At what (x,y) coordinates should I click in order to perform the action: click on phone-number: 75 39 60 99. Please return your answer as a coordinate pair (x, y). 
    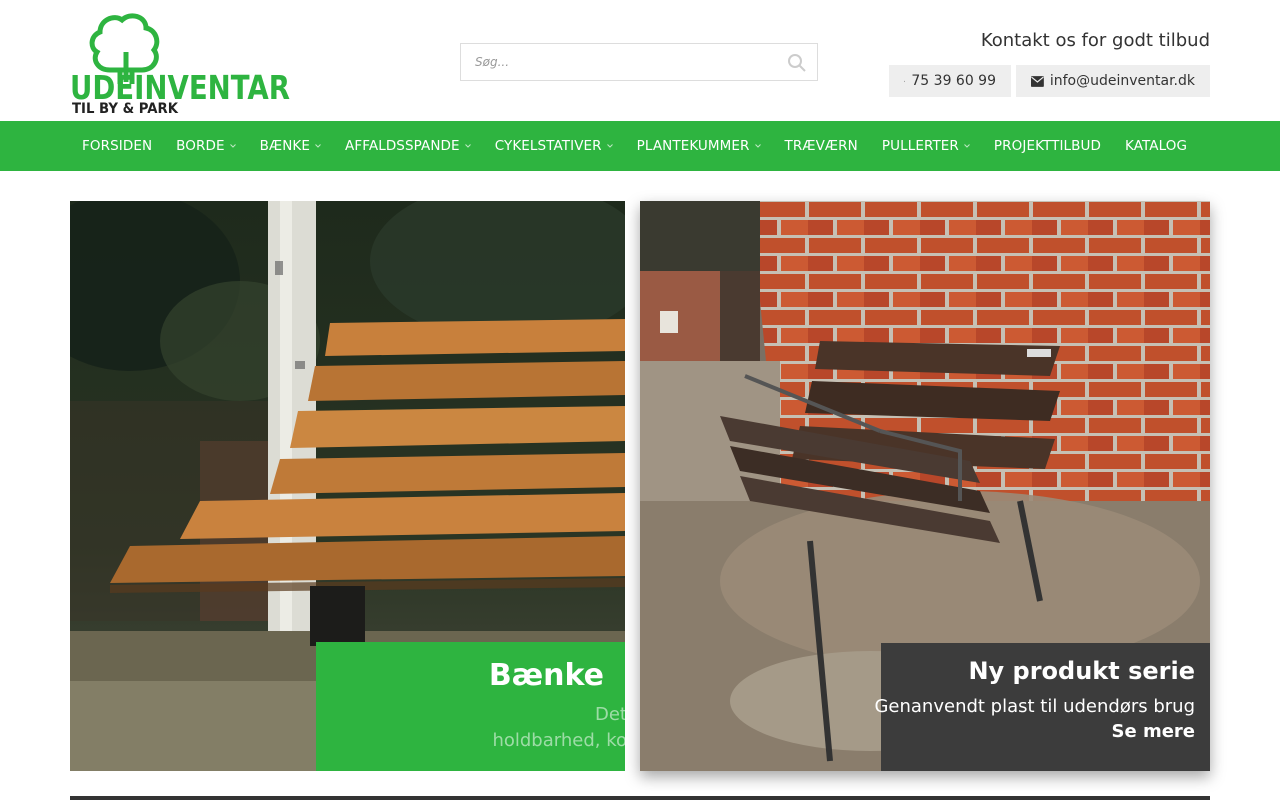
    Looking at the image, I should click on (953, 81).